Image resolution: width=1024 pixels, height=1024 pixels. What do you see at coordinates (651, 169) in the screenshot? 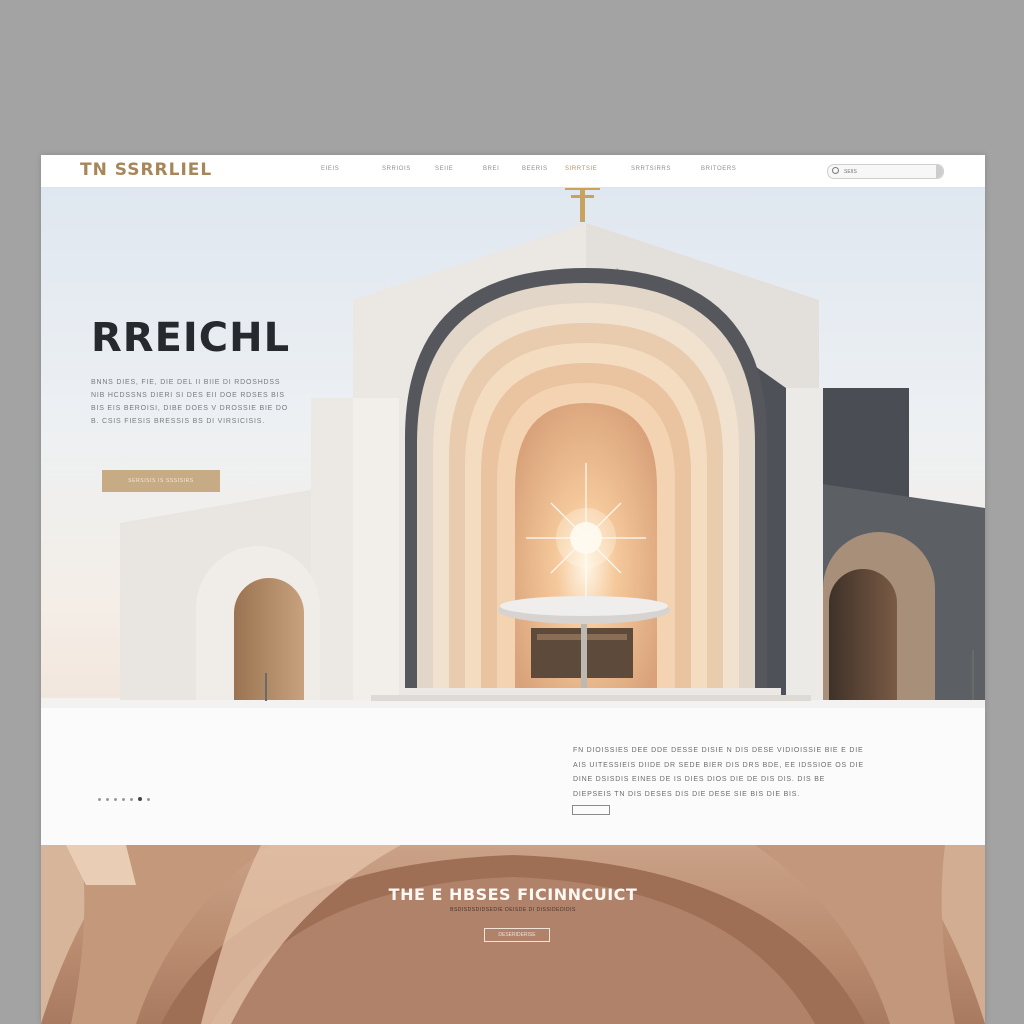
I see `nav-item-7: SRRTSIRRS` at bounding box center [651, 169].